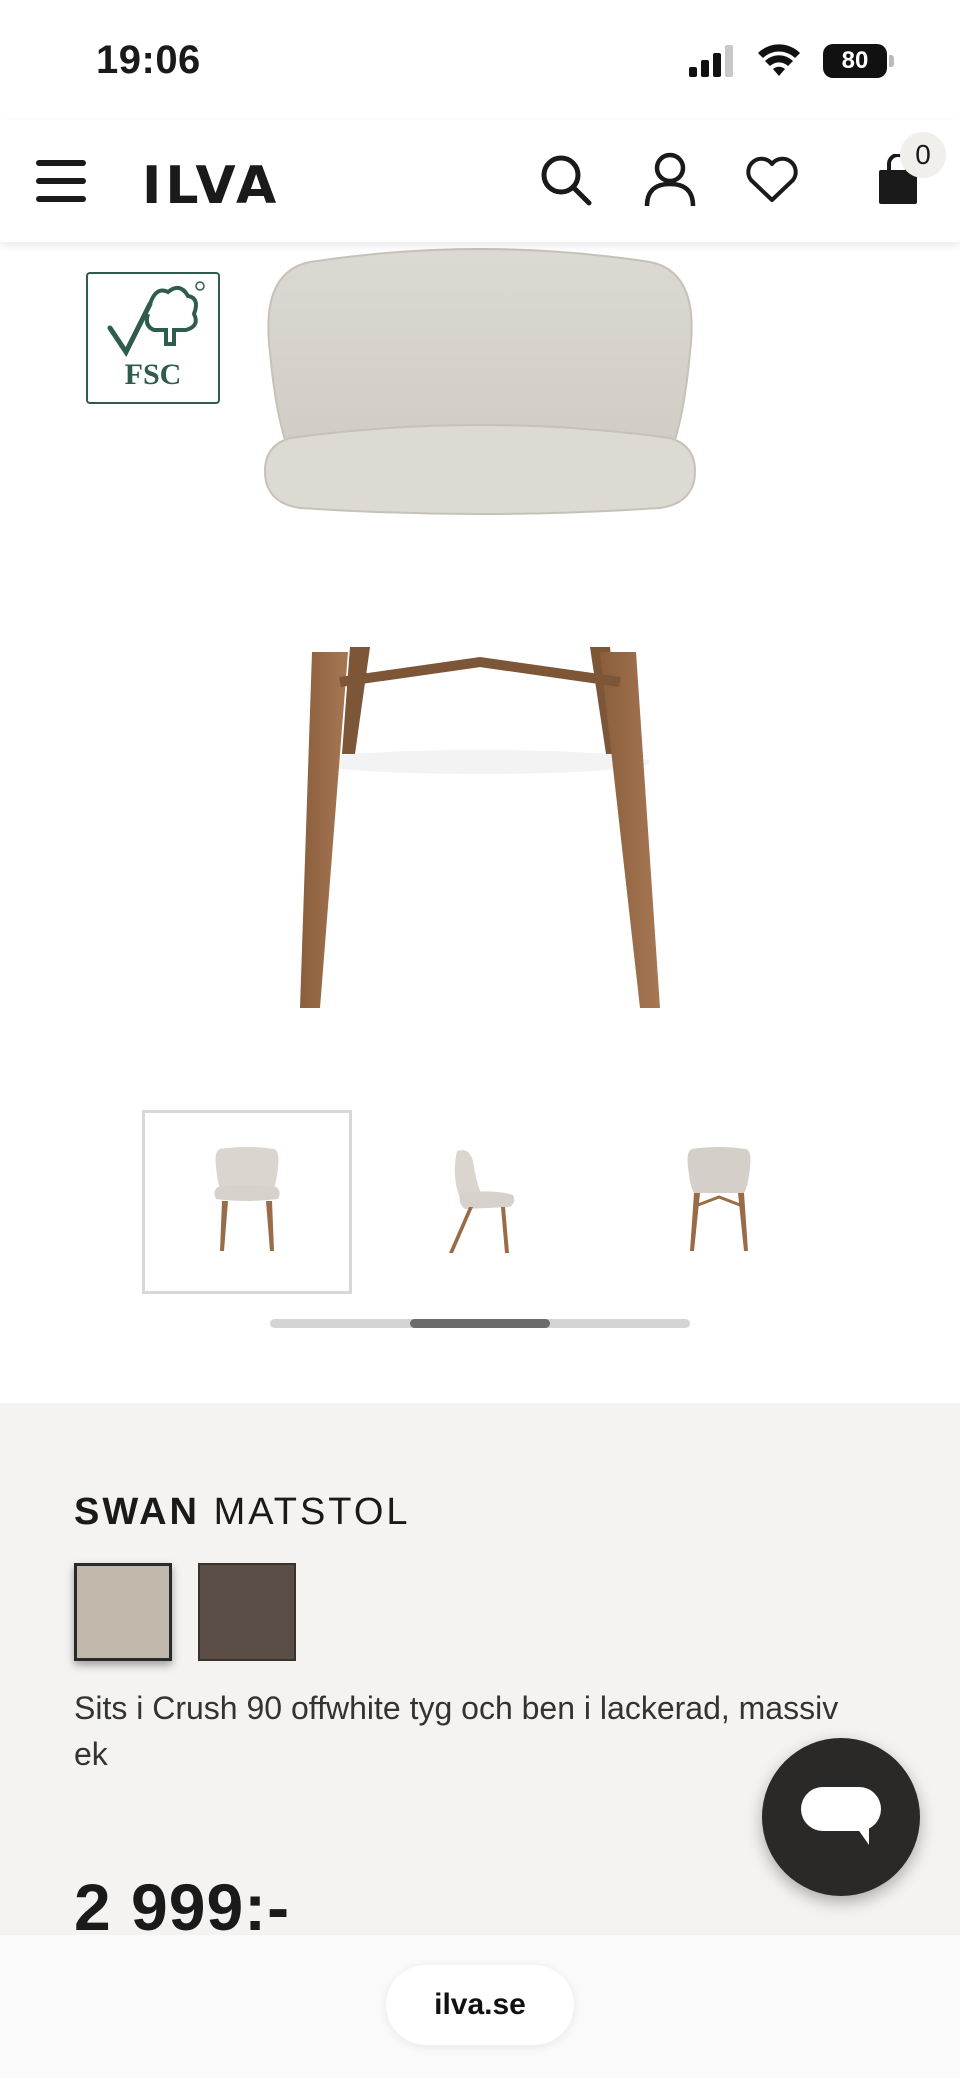 The width and height of the screenshot is (960, 2078). What do you see at coordinates (156, 319) in the screenshot?
I see `tree-check-icon` at bounding box center [156, 319].